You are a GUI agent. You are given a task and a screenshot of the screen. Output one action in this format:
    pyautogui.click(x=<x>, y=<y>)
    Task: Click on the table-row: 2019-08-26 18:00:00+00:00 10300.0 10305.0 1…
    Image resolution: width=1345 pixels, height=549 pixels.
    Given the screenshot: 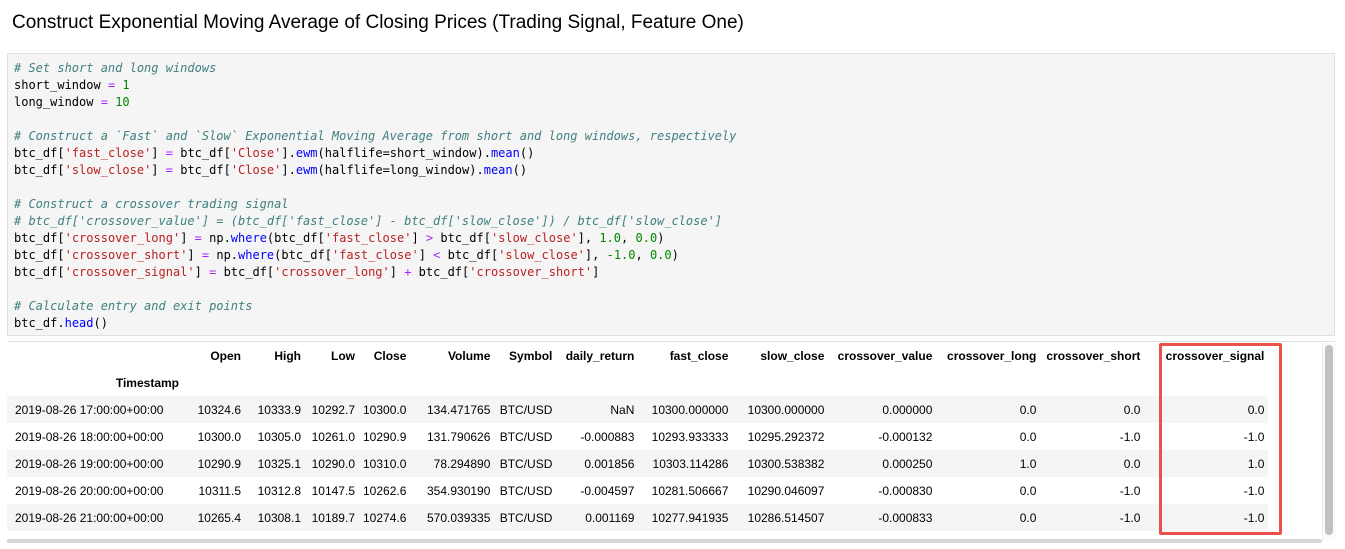 What is the action you would take?
    pyautogui.click(x=638, y=436)
    